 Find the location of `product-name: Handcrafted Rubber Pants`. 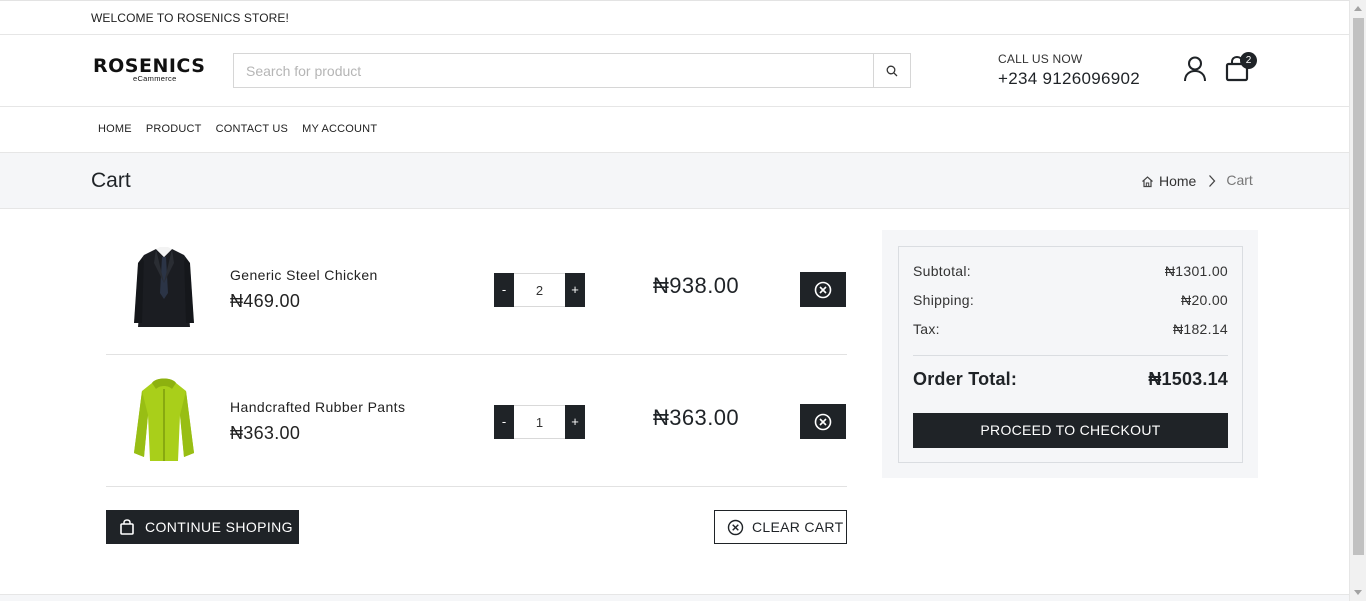

product-name: Handcrafted Rubber Pants is located at coordinates (317, 407).